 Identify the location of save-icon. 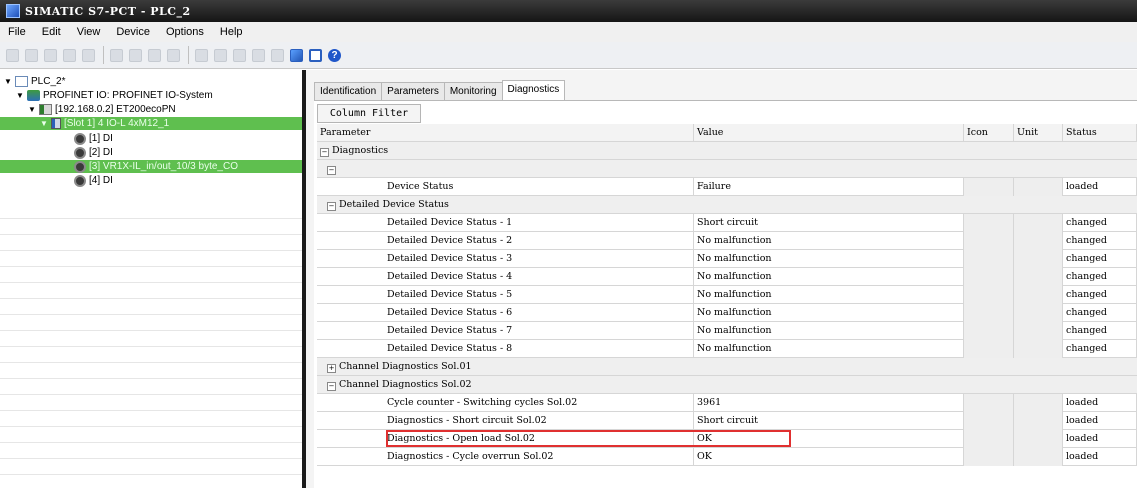
(50, 55).